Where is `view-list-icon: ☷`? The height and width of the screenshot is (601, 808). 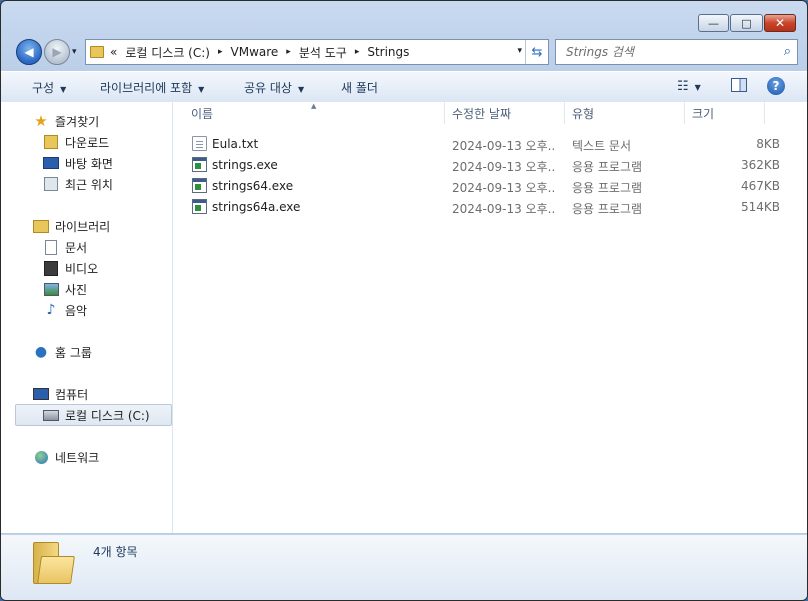 view-list-icon: ☷ is located at coordinates (683, 86).